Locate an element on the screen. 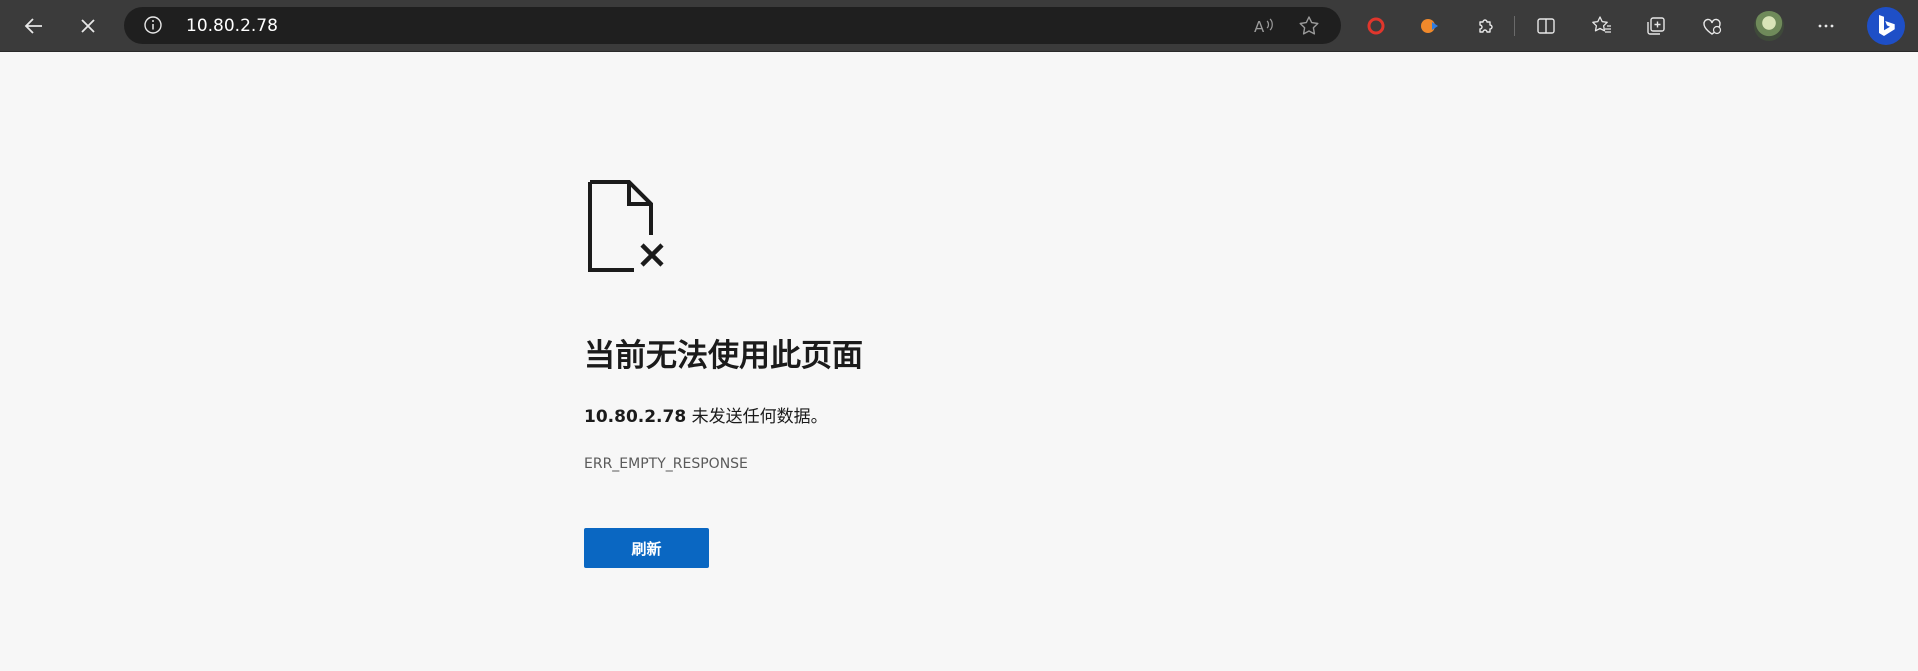 The image size is (1918, 671). extension-red-ring-icon is located at coordinates (1376, 26).